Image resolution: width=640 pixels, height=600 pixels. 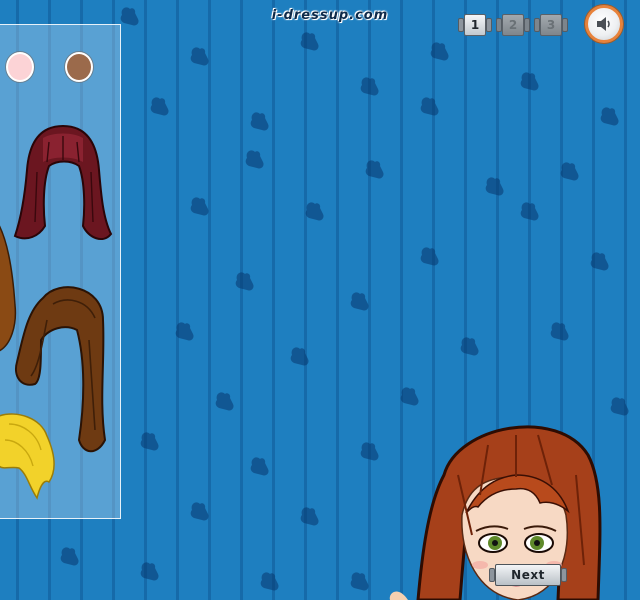 I want to click on page-3-button: 3, so click(x=551, y=25).